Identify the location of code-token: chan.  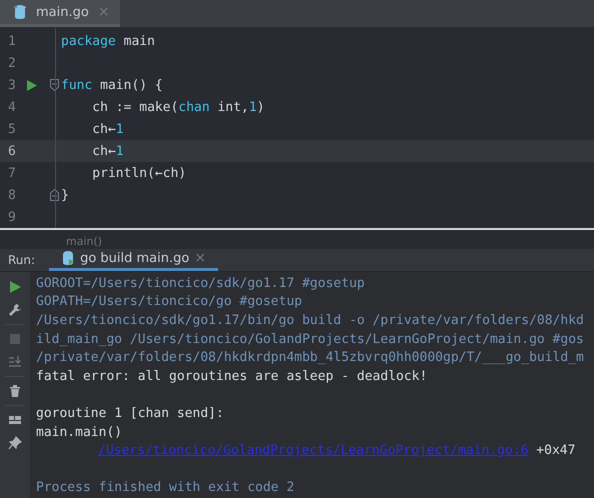
(194, 107).